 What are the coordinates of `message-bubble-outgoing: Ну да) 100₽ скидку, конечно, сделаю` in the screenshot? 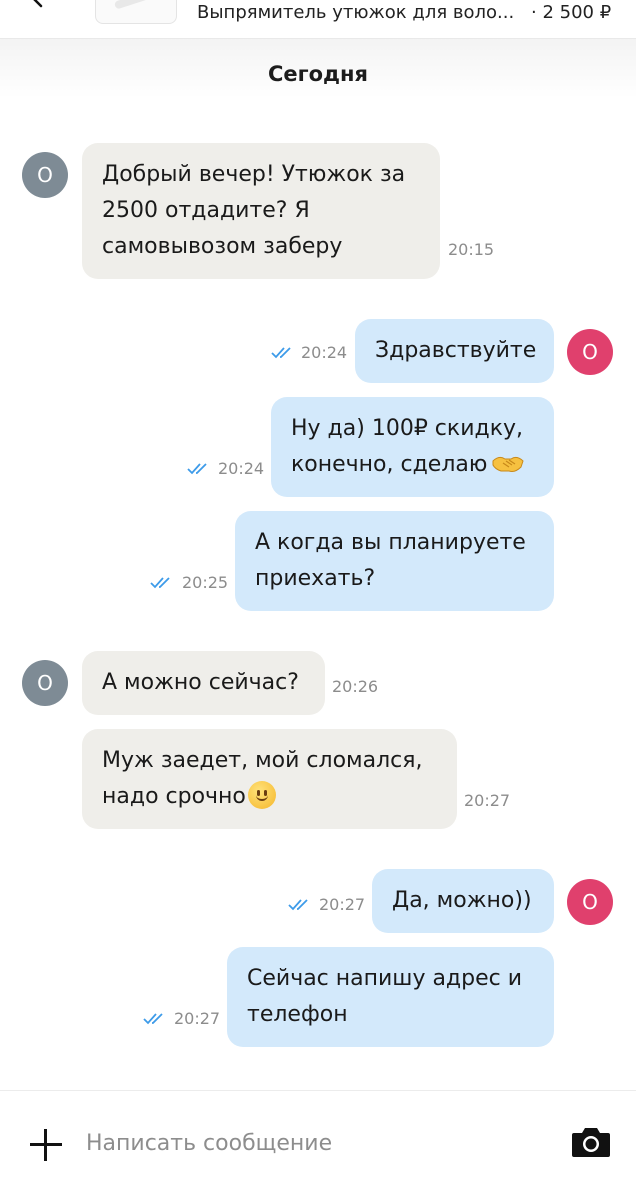 It's located at (412, 447).